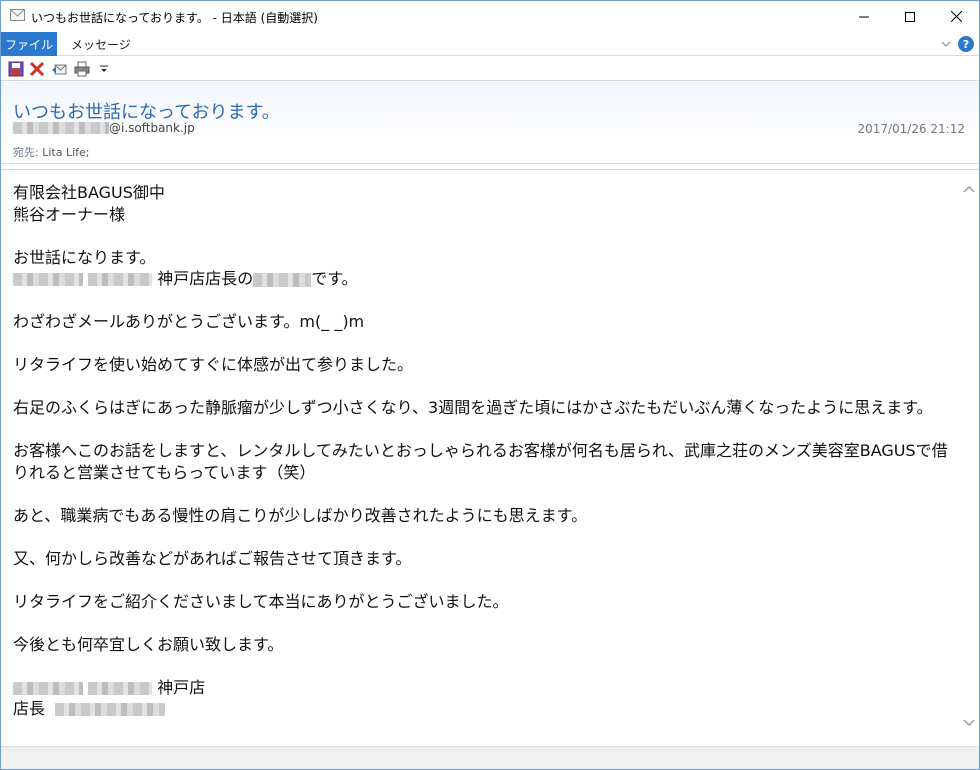  I want to click on ribbon-tabs: ファイル メッセージ ?, so click(490, 44).